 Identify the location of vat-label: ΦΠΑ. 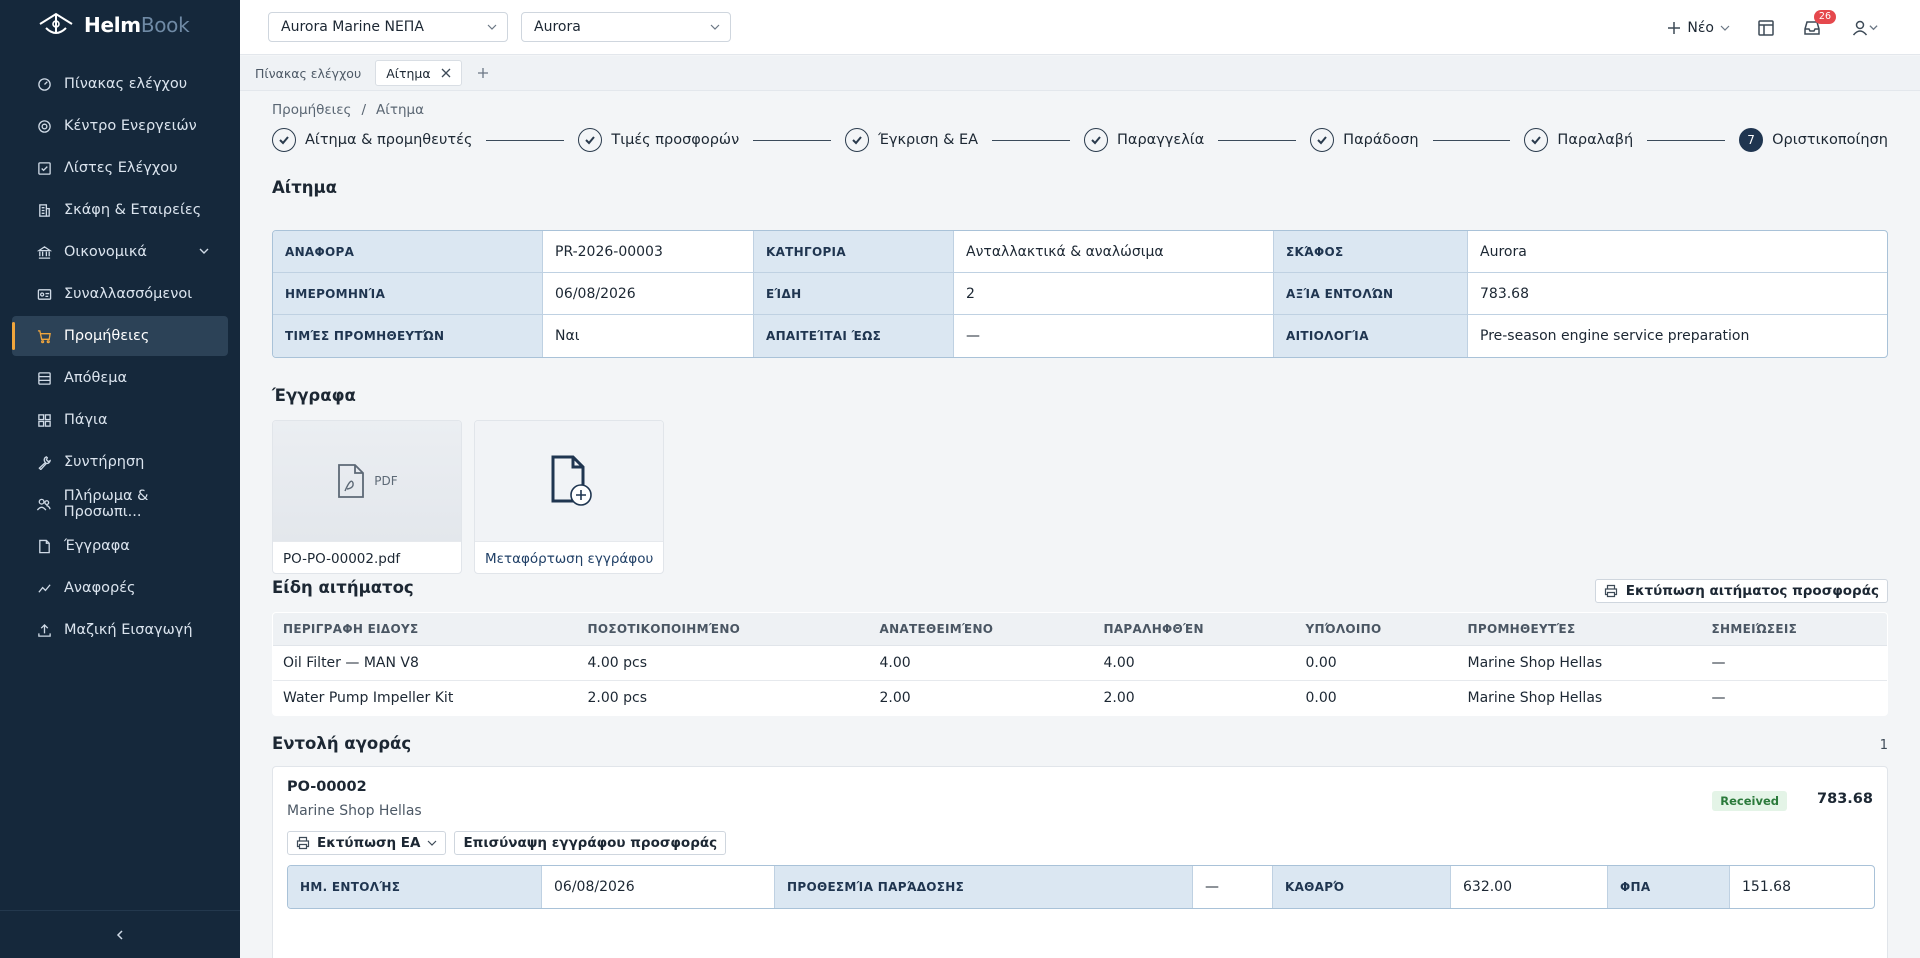
(1669, 887).